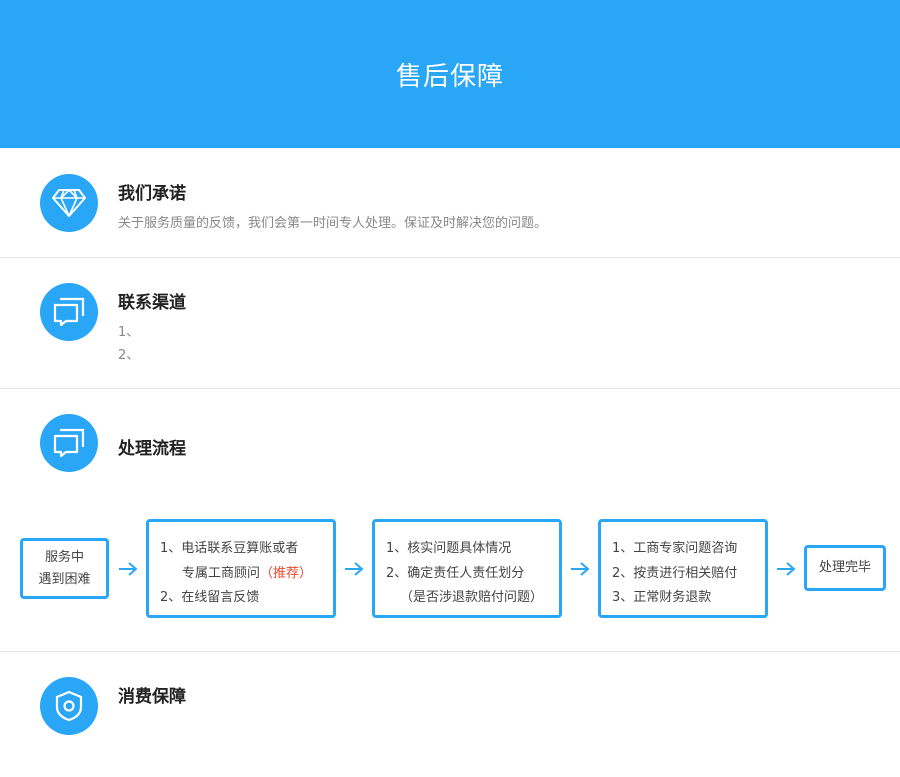 The height and width of the screenshot is (777, 900). I want to click on diamond-icon, so click(69, 203).